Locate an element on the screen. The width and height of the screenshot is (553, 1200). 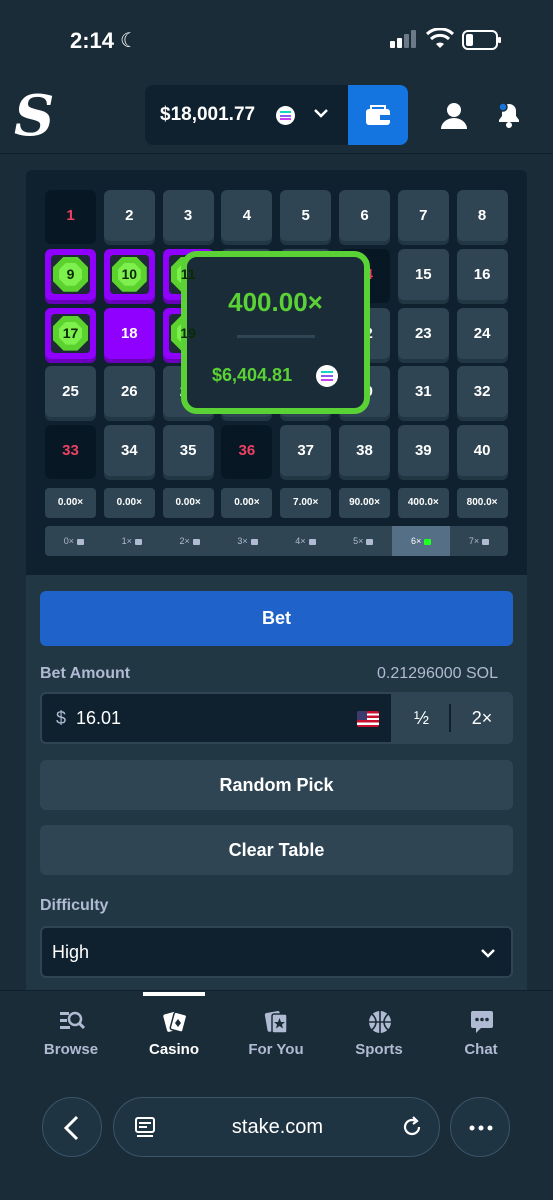
tile-number: 35 is located at coordinates (188, 451).